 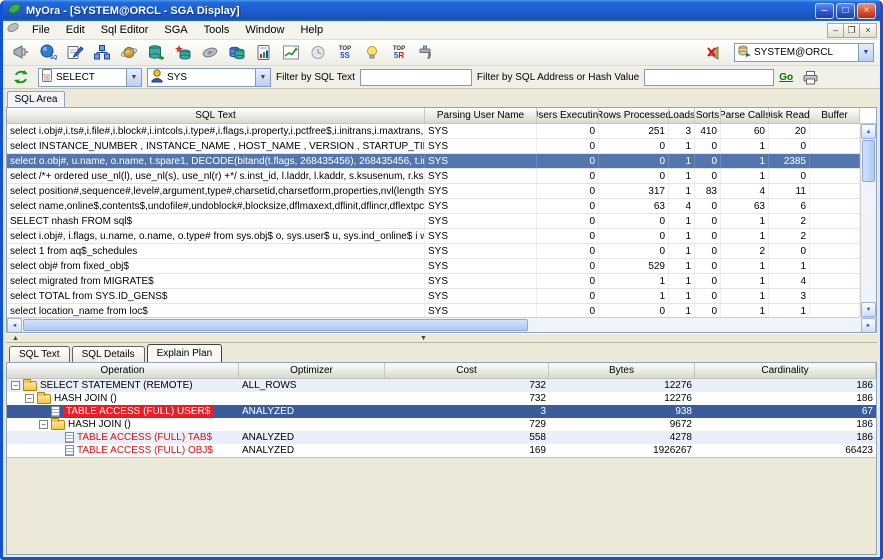 I want to click on explain-plan-row: −TABLE ACCESS (FULL) USER$ANALYZED 3 938 67, so click(x=441, y=411).